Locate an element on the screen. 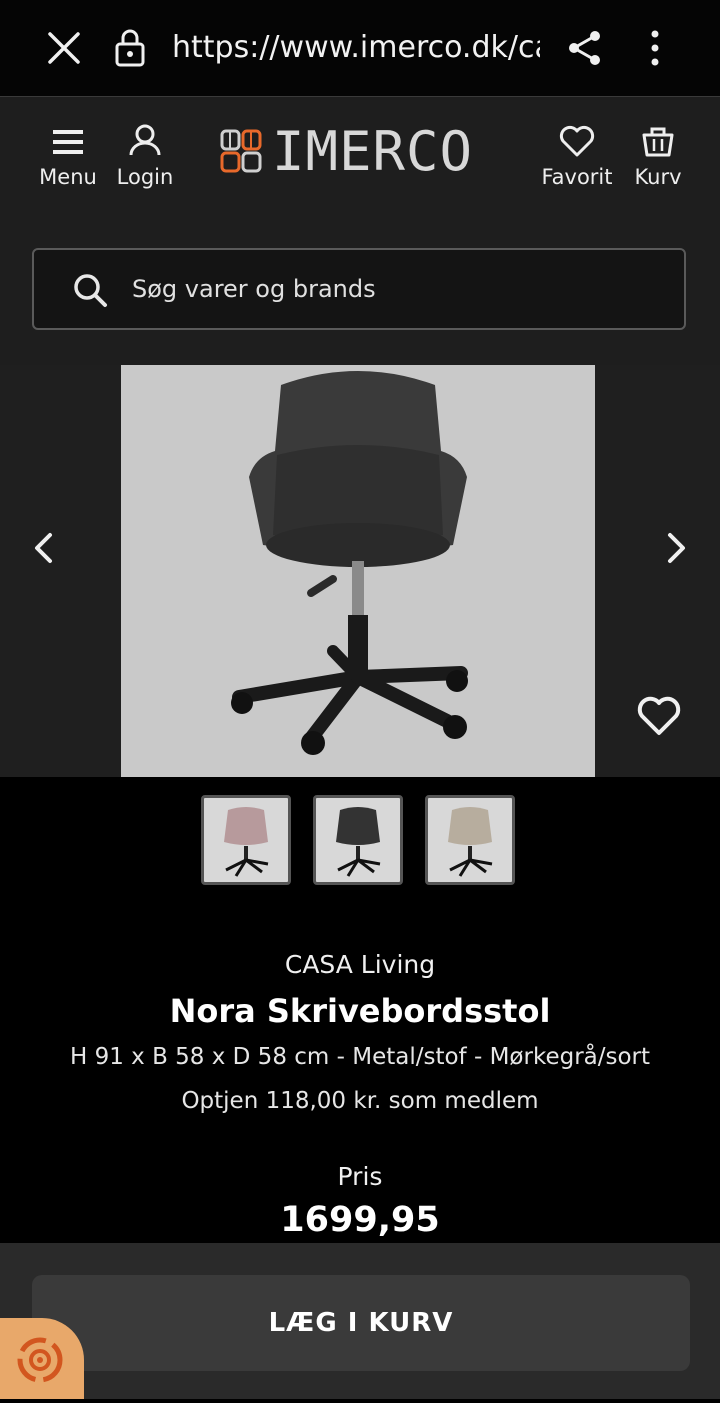 The width and height of the screenshot is (720, 1403). imerco-logo: IMERCO is located at coordinates (361, 151).